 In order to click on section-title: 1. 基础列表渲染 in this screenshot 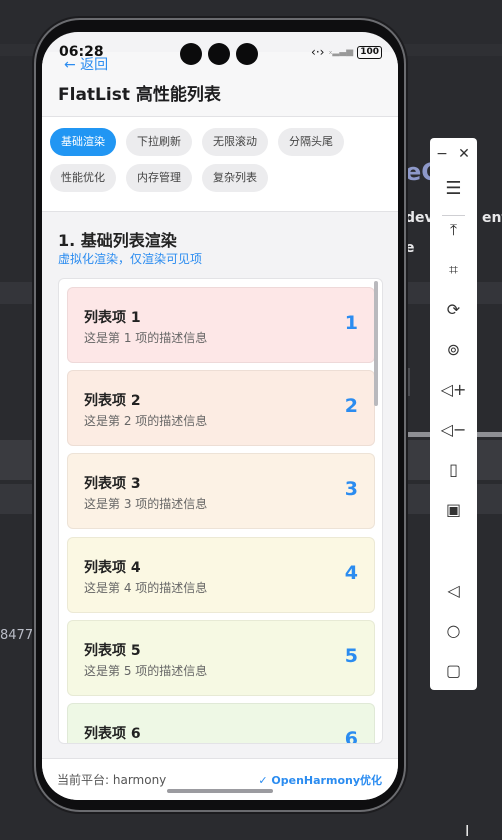, I will do `click(117, 240)`.